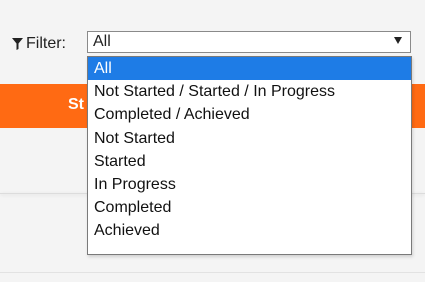 The height and width of the screenshot is (282, 425). What do you see at coordinates (398, 40) in the screenshot?
I see `dropdown-arrow-icon` at bounding box center [398, 40].